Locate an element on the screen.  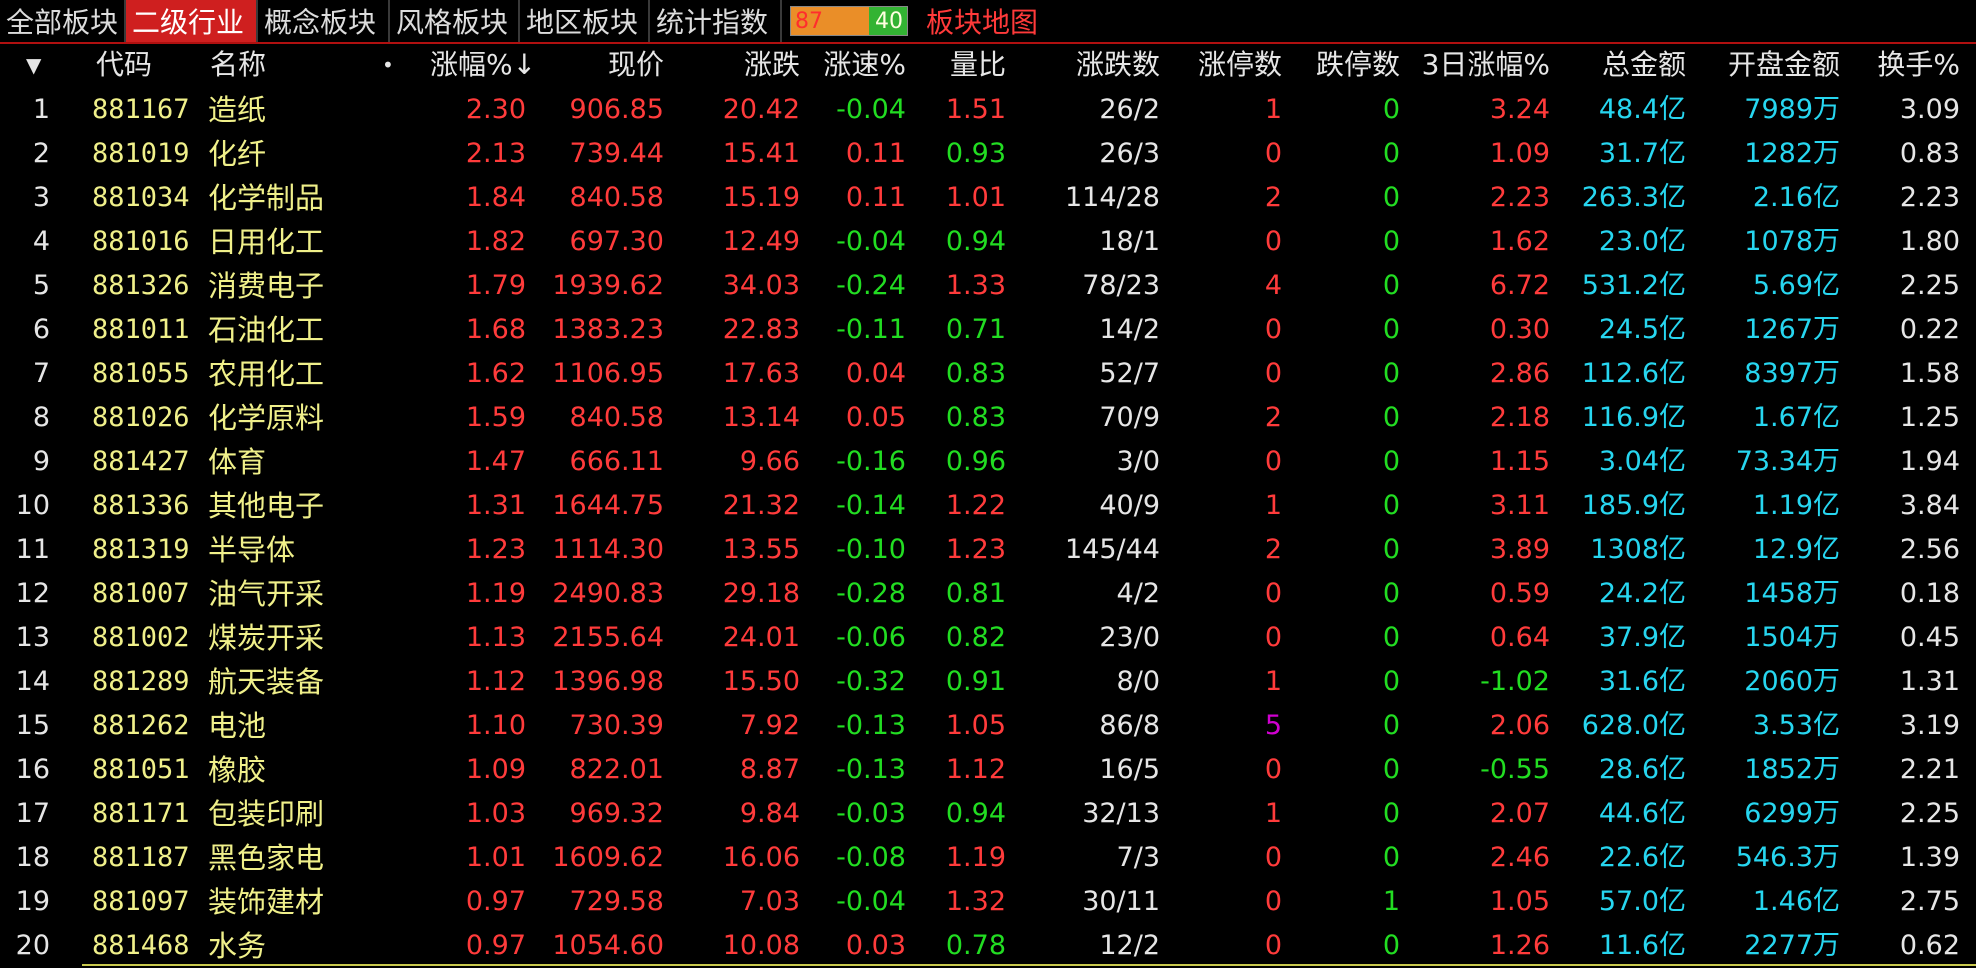
row-index: 19 is located at coordinates (32, 901).